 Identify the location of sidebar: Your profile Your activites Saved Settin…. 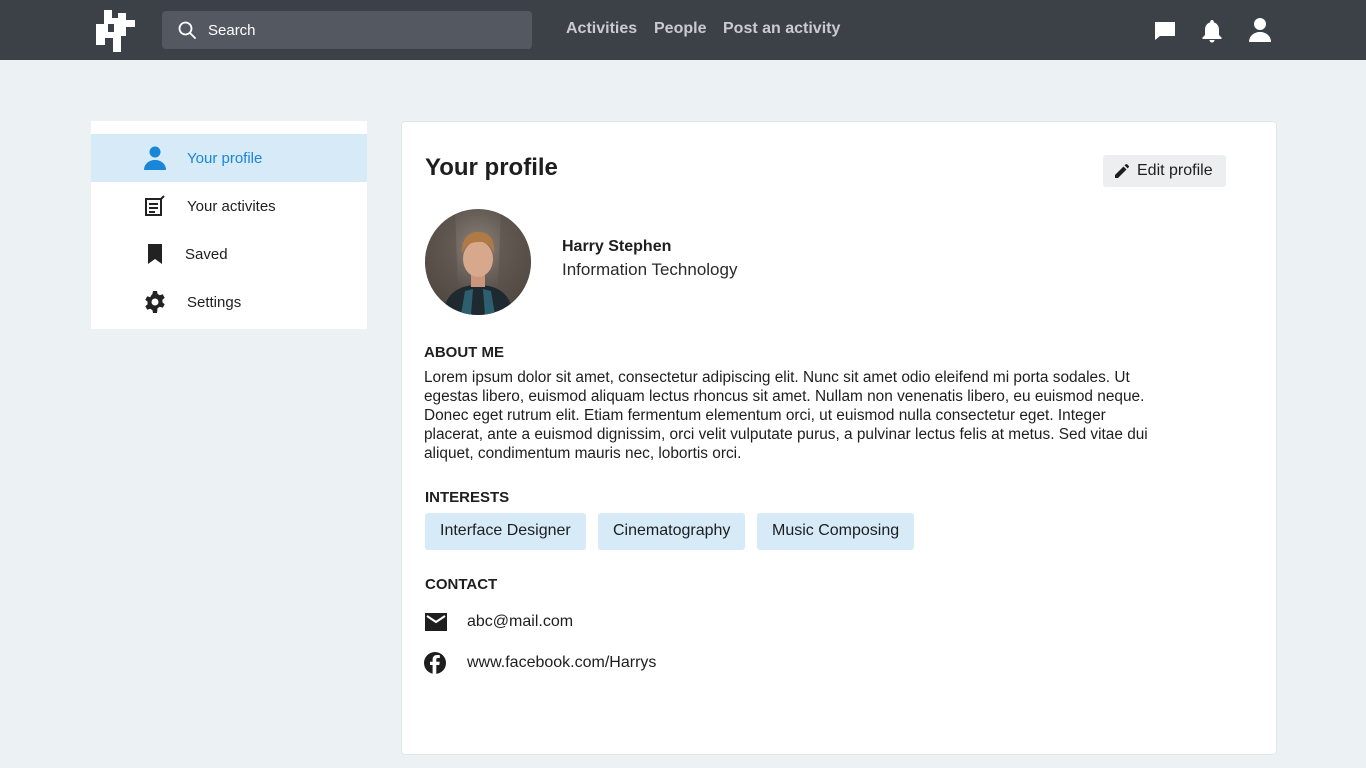
(229, 225).